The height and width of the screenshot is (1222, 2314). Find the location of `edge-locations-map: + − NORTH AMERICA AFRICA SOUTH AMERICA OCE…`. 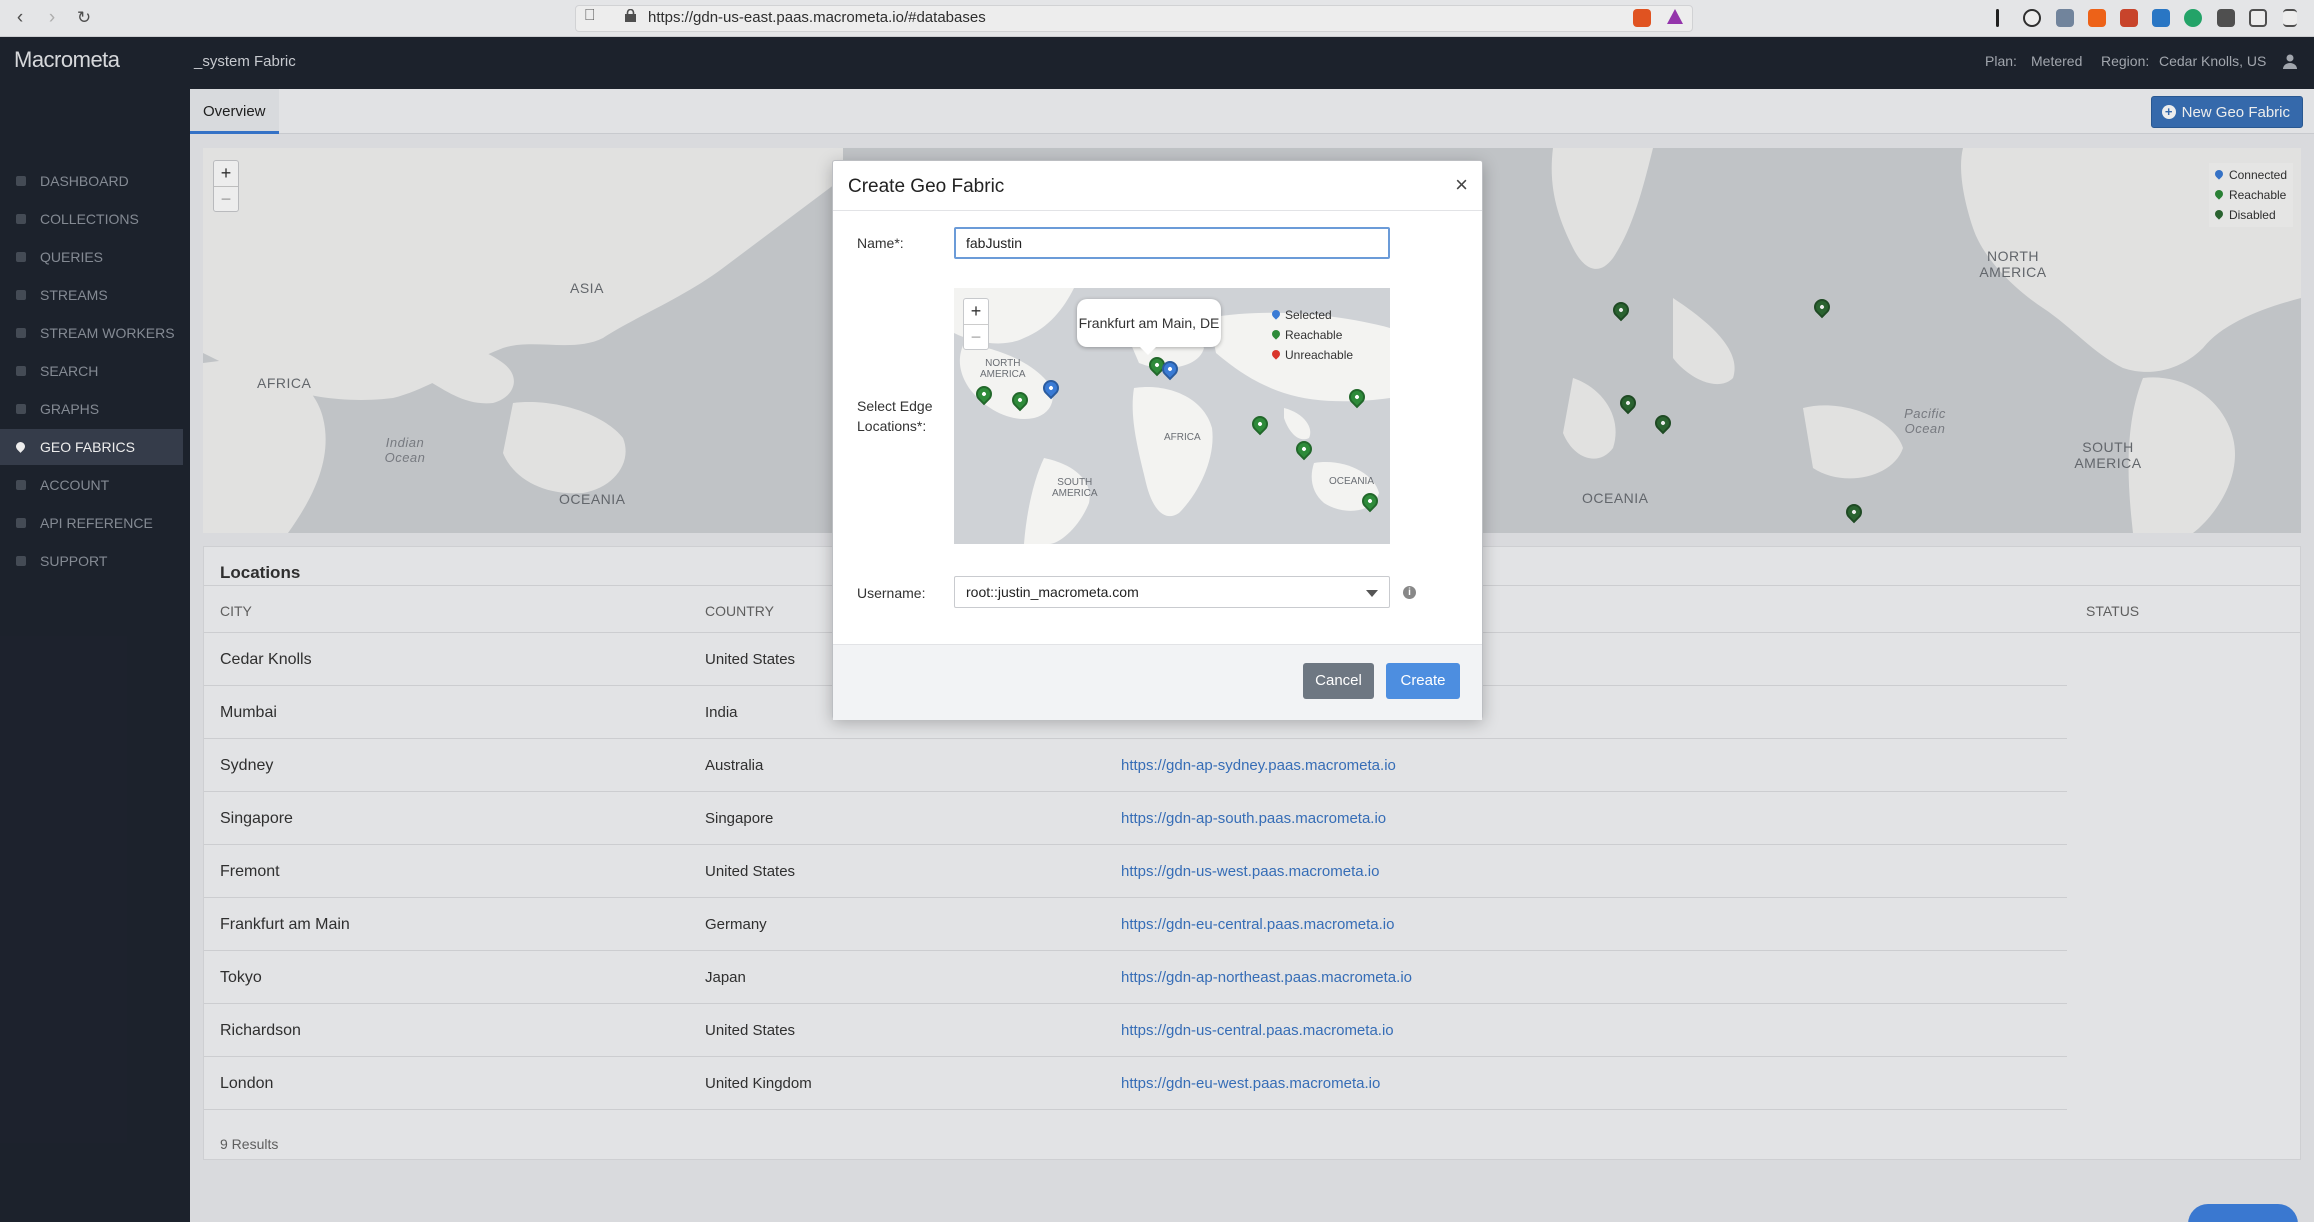

edge-locations-map: + − NORTH AMERICA AFRICA SOUTH AMERICA OCE… is located at coordinates (1172, 416).